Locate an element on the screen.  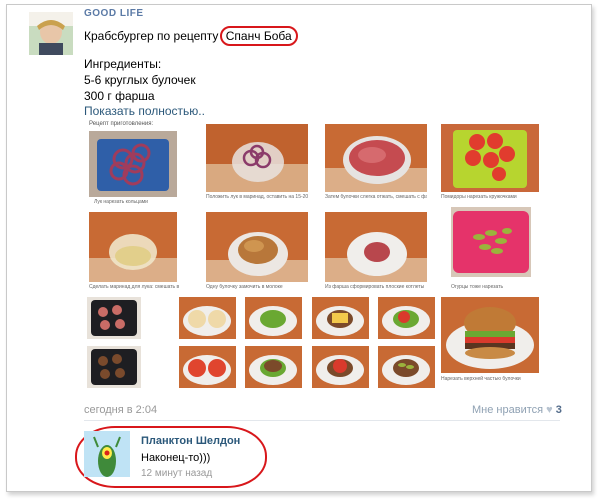
ingredient-item: 5-6 круглых булочек is located at coordinates (140, 80).